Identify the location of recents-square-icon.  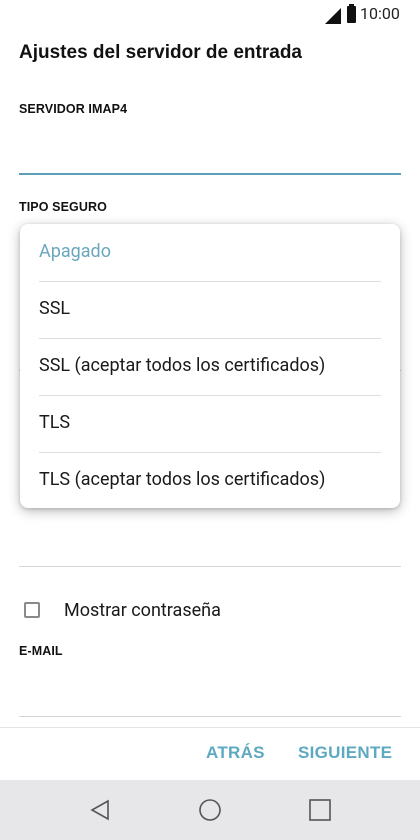
(320, 810).